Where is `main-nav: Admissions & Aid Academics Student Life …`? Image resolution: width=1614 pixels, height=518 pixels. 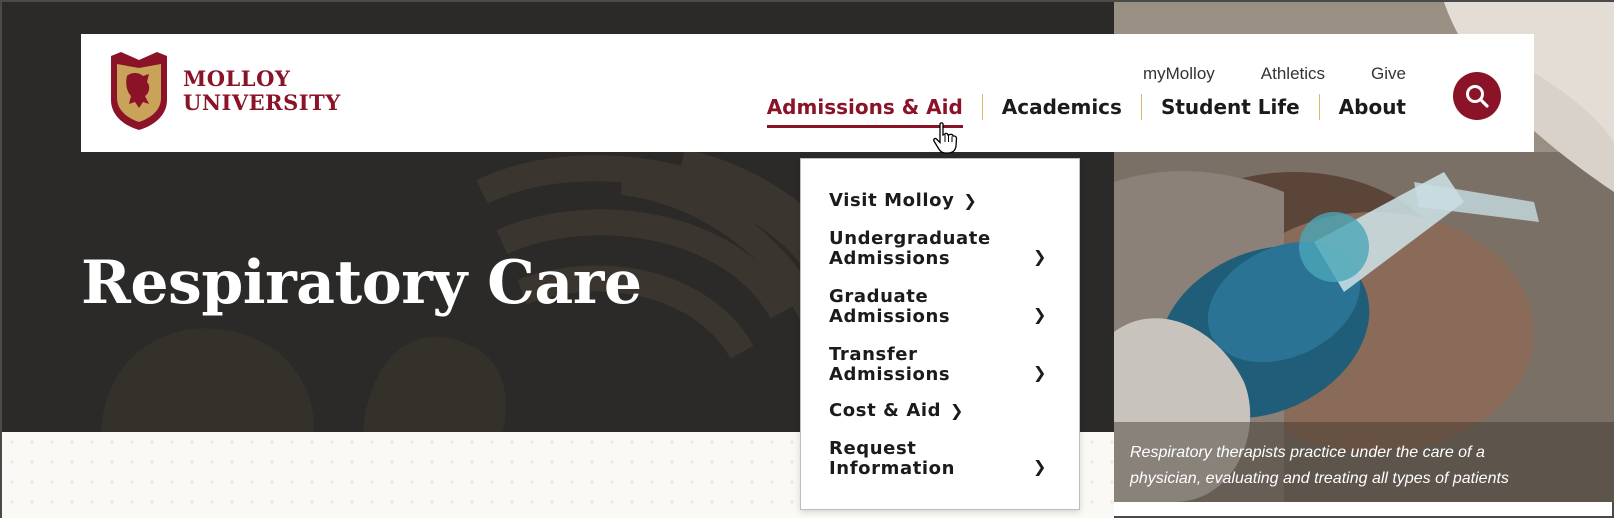
main-nav: Admissions & Aid Academics Student Life … is located at coordinates (1086, 110).